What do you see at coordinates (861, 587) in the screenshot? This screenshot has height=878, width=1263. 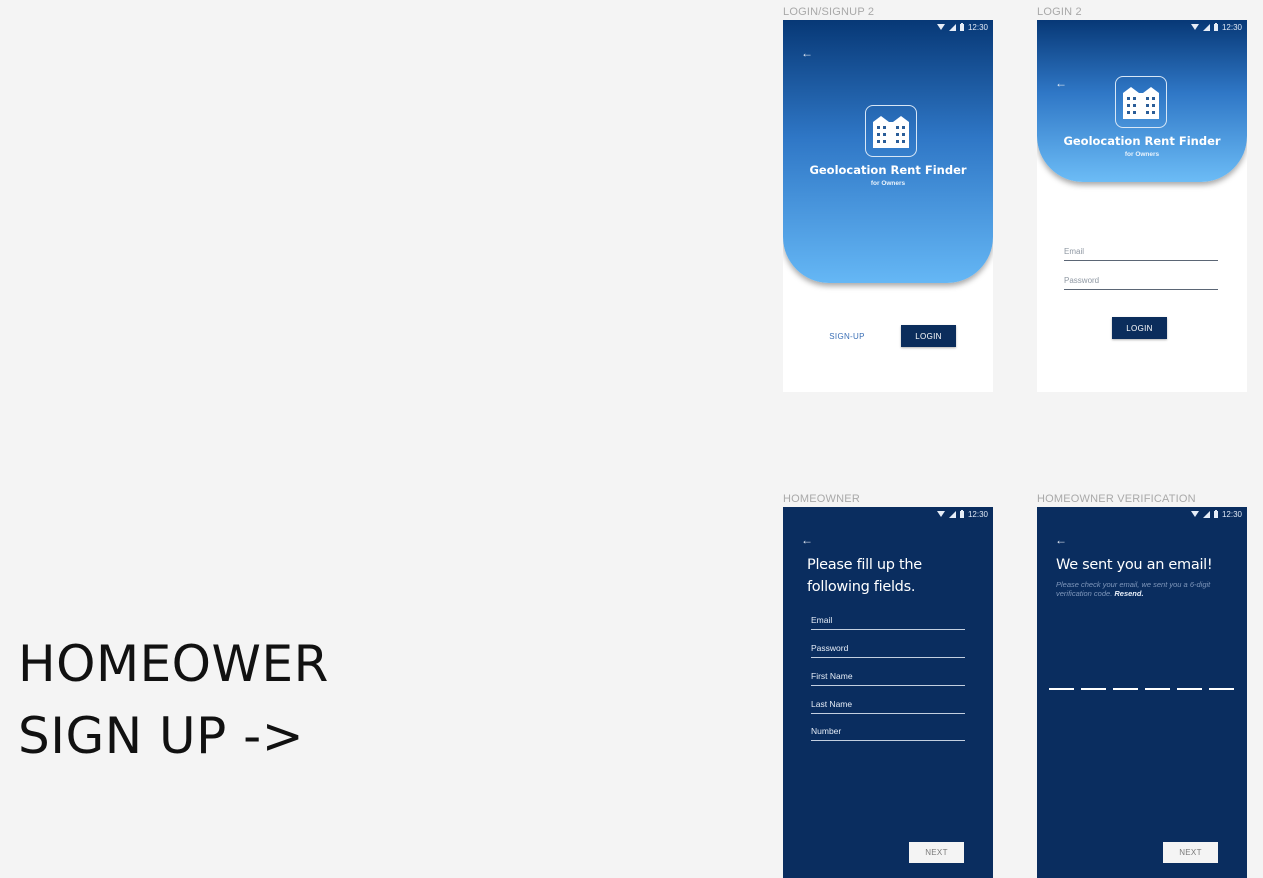 I see `form-heading-line2: following fields.` at bounding box center [861, 587].